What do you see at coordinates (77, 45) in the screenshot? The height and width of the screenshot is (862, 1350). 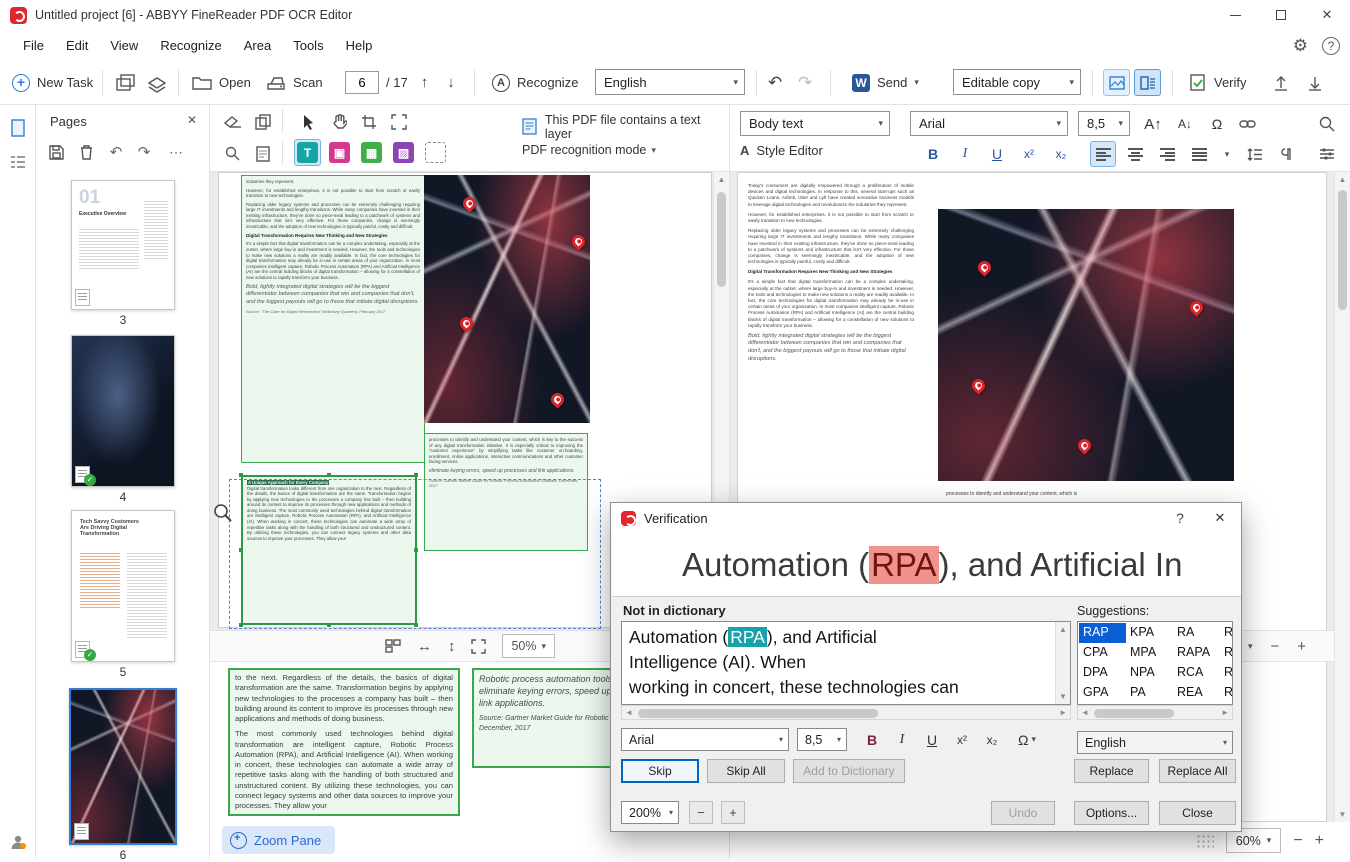 I see `menu-edit: Edit` at bounding box center [77, 45].